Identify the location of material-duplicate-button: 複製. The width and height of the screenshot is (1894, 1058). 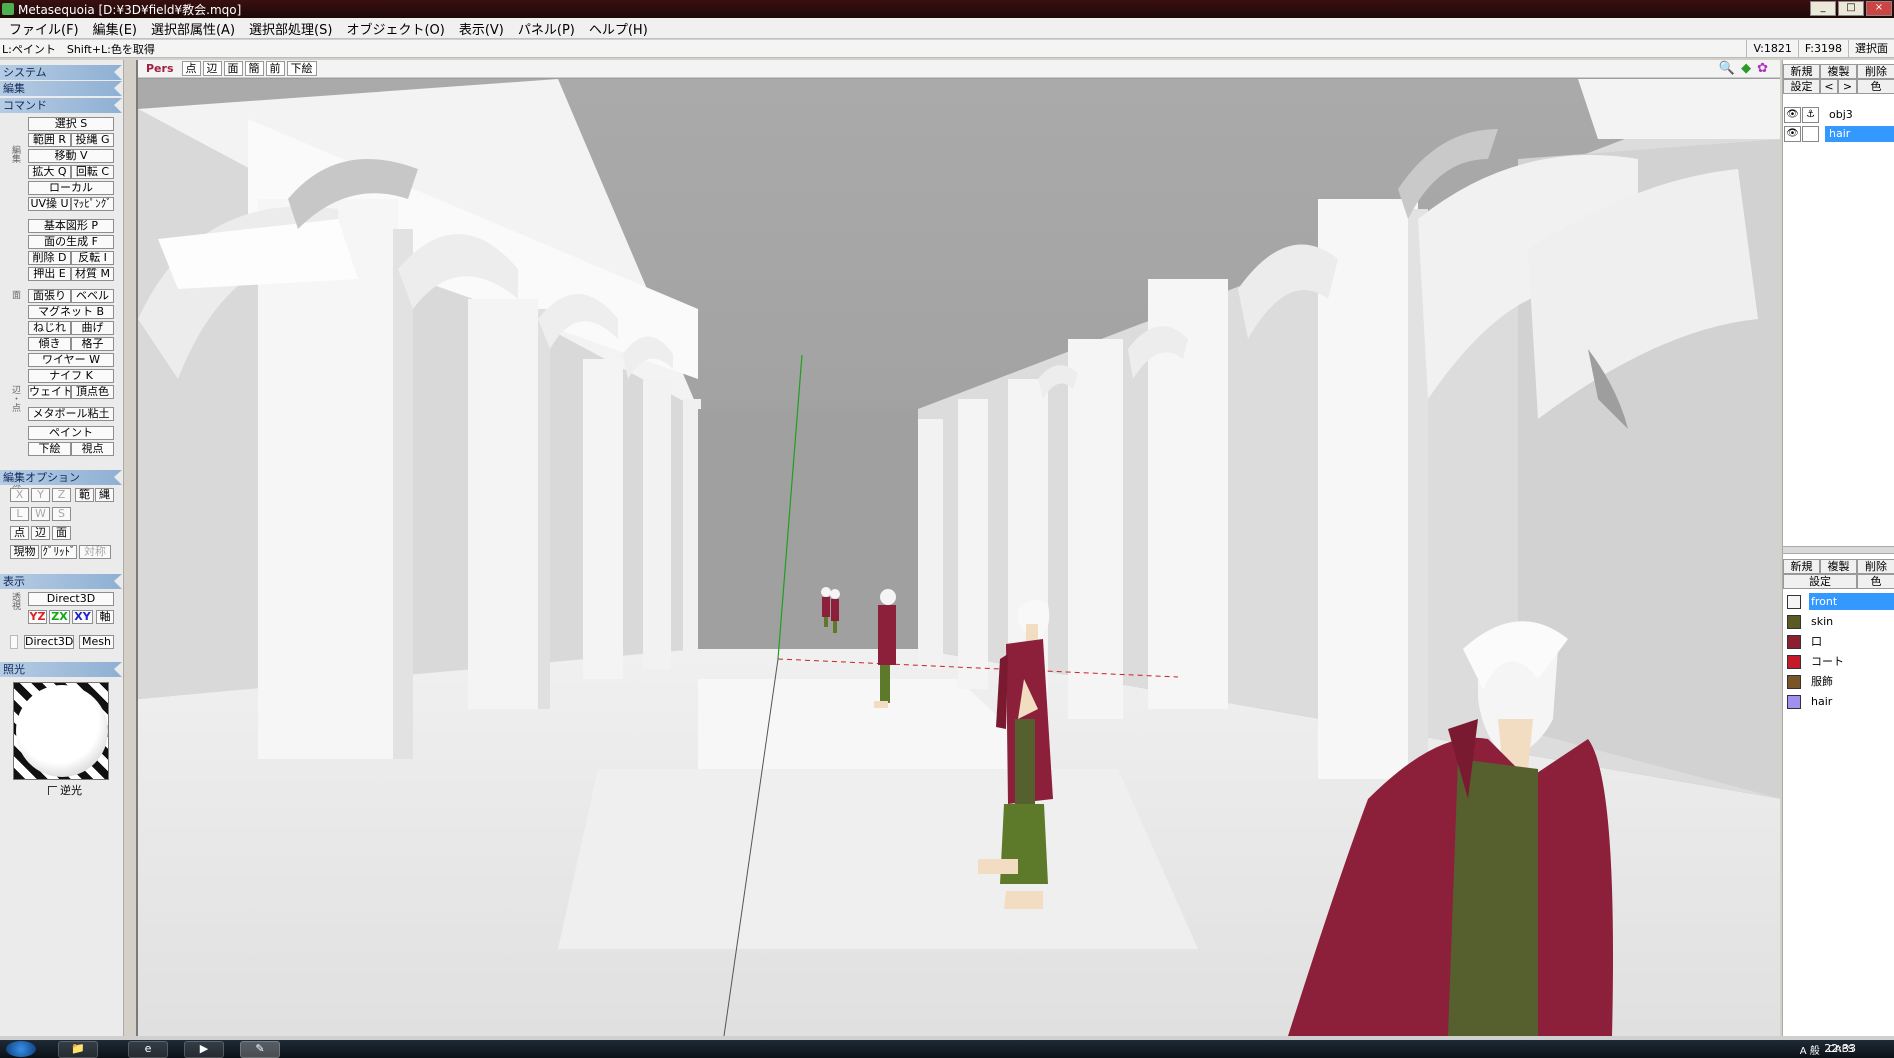
(1838, 566).